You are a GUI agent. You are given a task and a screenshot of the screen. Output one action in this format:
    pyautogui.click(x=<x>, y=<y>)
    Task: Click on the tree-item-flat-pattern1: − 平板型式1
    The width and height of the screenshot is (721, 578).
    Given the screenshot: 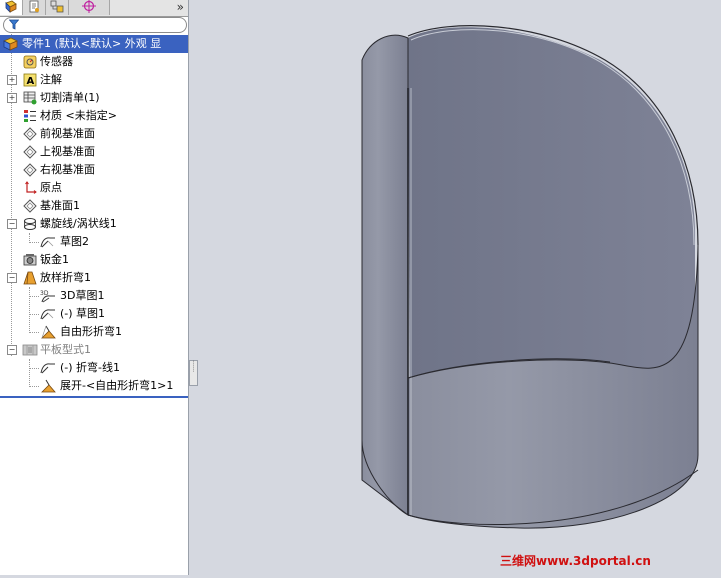 What is the action you would take?
    pyautogui.click(x=94, y=350)
    